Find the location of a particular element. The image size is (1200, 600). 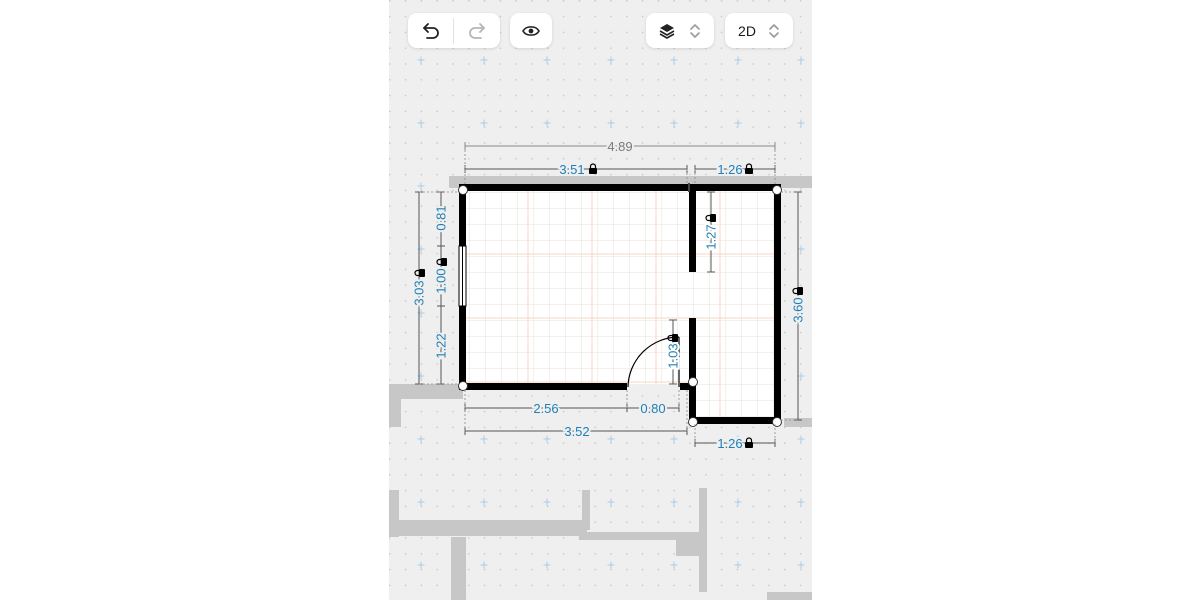

undo-button is located at coordinates (430, 30).